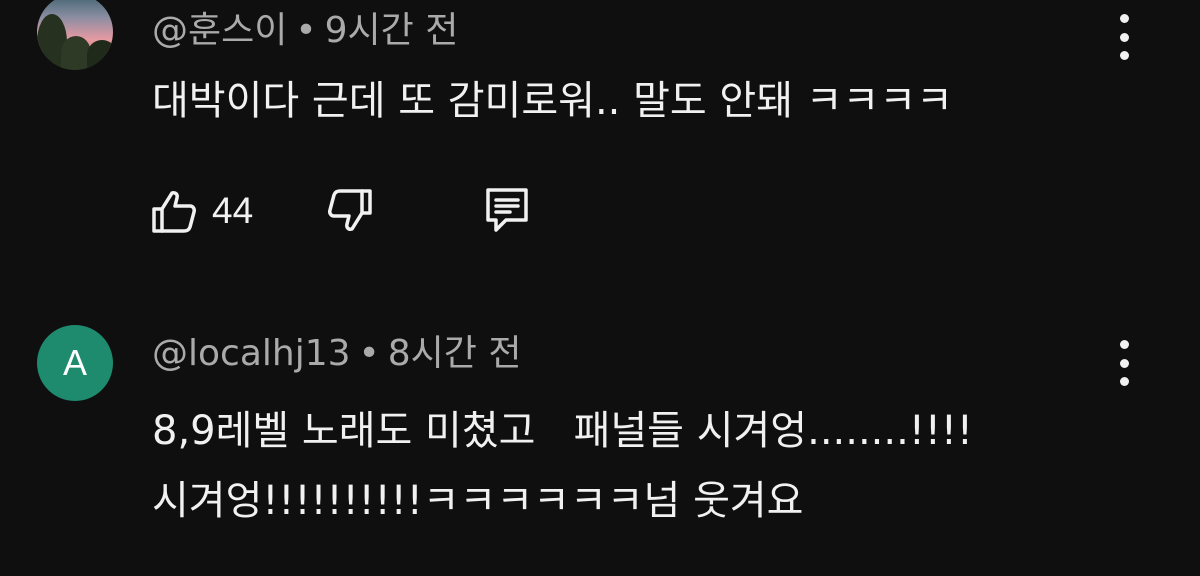  Describe the element at coordinates (562, 431) in the screenshot. I see `comment-text-line: 8,9레벨 노래도 미쳤고 패널들 시겨엉........!!!!` at that location.